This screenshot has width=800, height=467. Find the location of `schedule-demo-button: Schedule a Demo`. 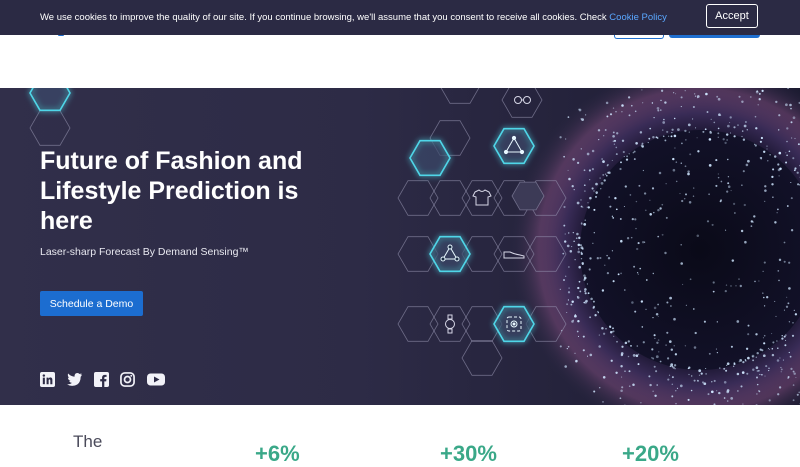

schedule-demo-button: Schedule a Demo is located at coordinates (91, 303).